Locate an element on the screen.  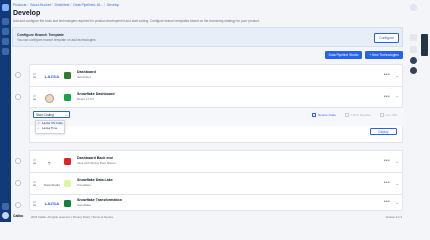
ide-dropdown: ✓ Lazsa VS Code ▪ Lazsa Time is located at coordinates (50, 127).